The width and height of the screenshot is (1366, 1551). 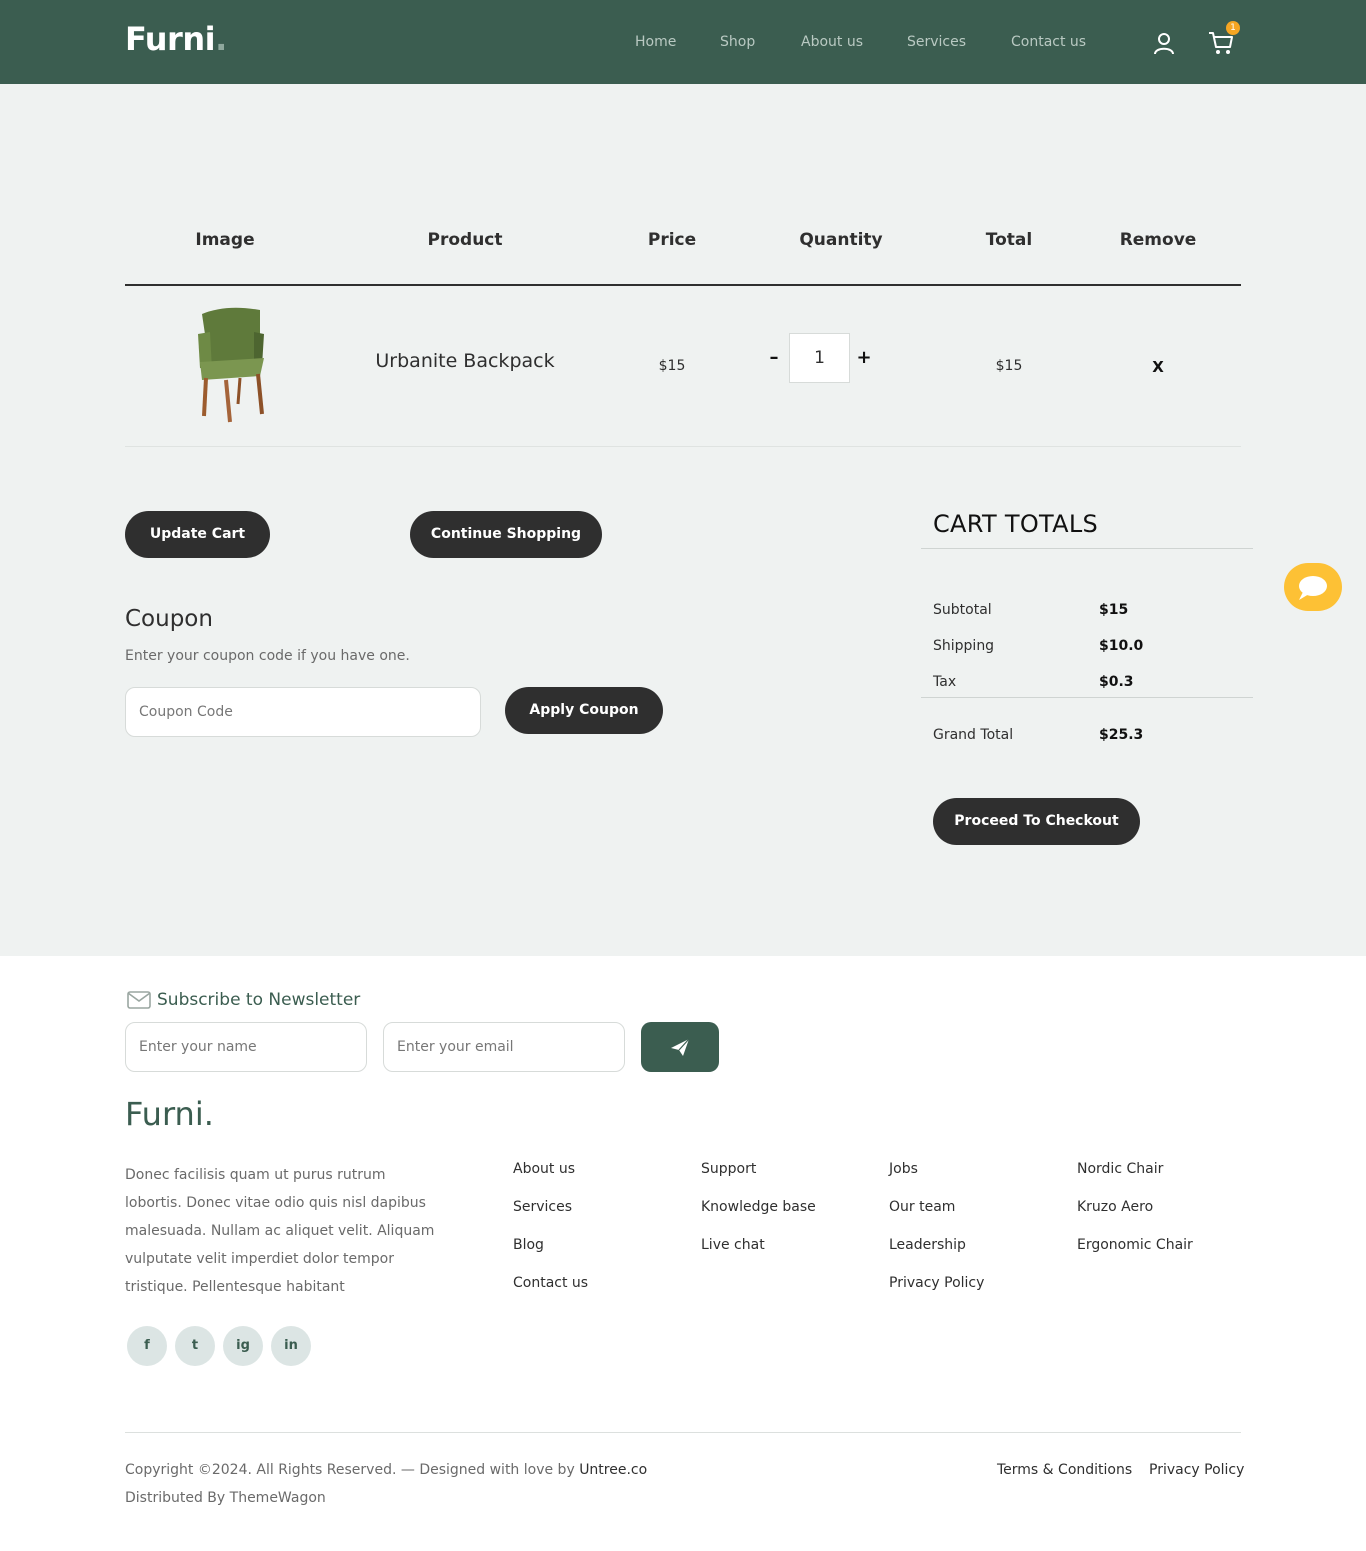 I want to click on totals-title-divider, so click(x=1087, y=548).